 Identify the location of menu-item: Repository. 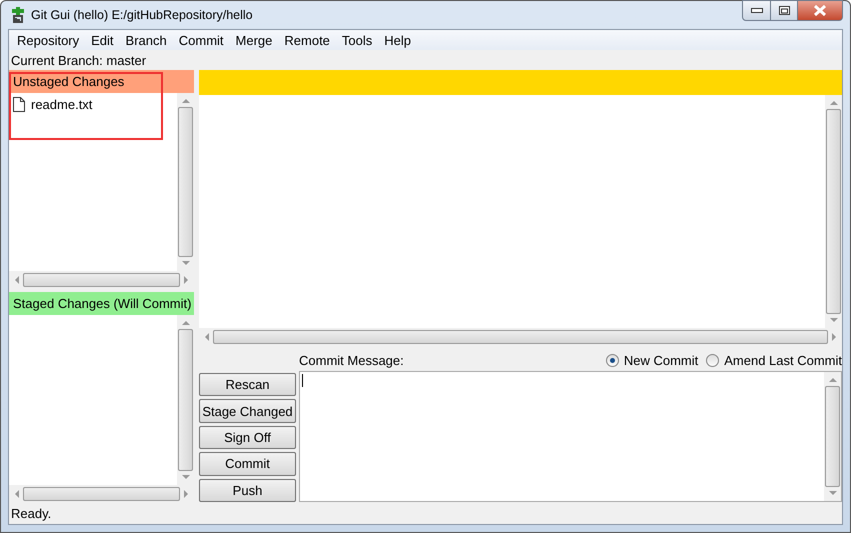
(48, 40).